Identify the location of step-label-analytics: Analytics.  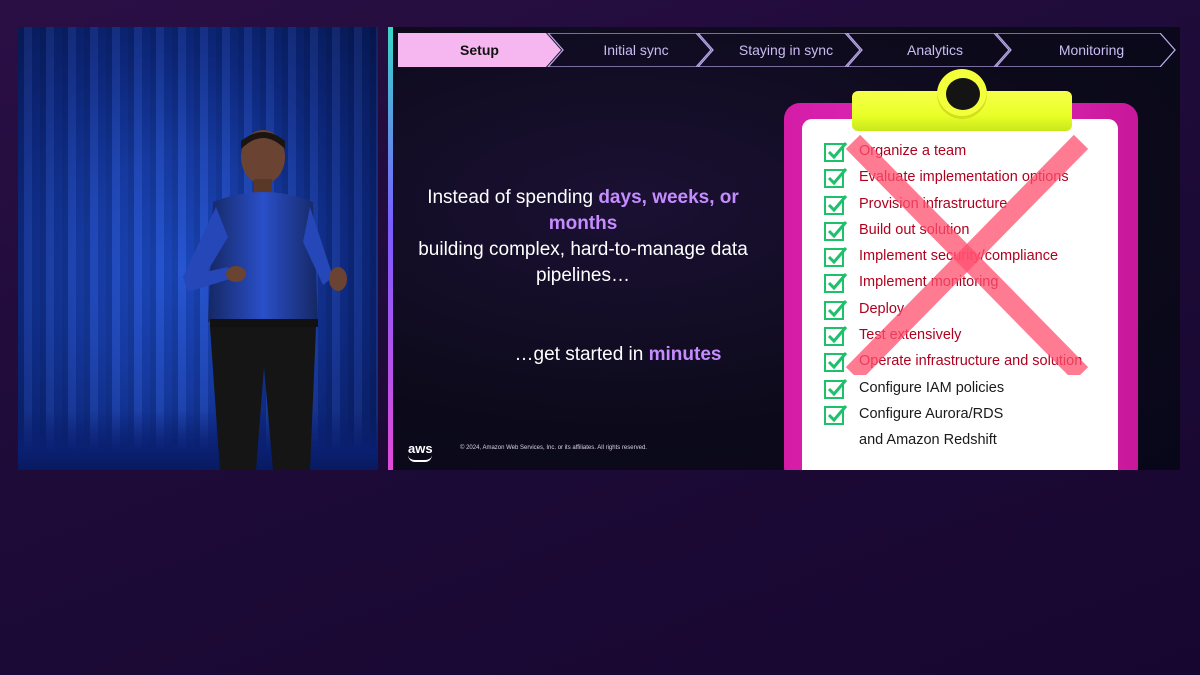
(935, 50).